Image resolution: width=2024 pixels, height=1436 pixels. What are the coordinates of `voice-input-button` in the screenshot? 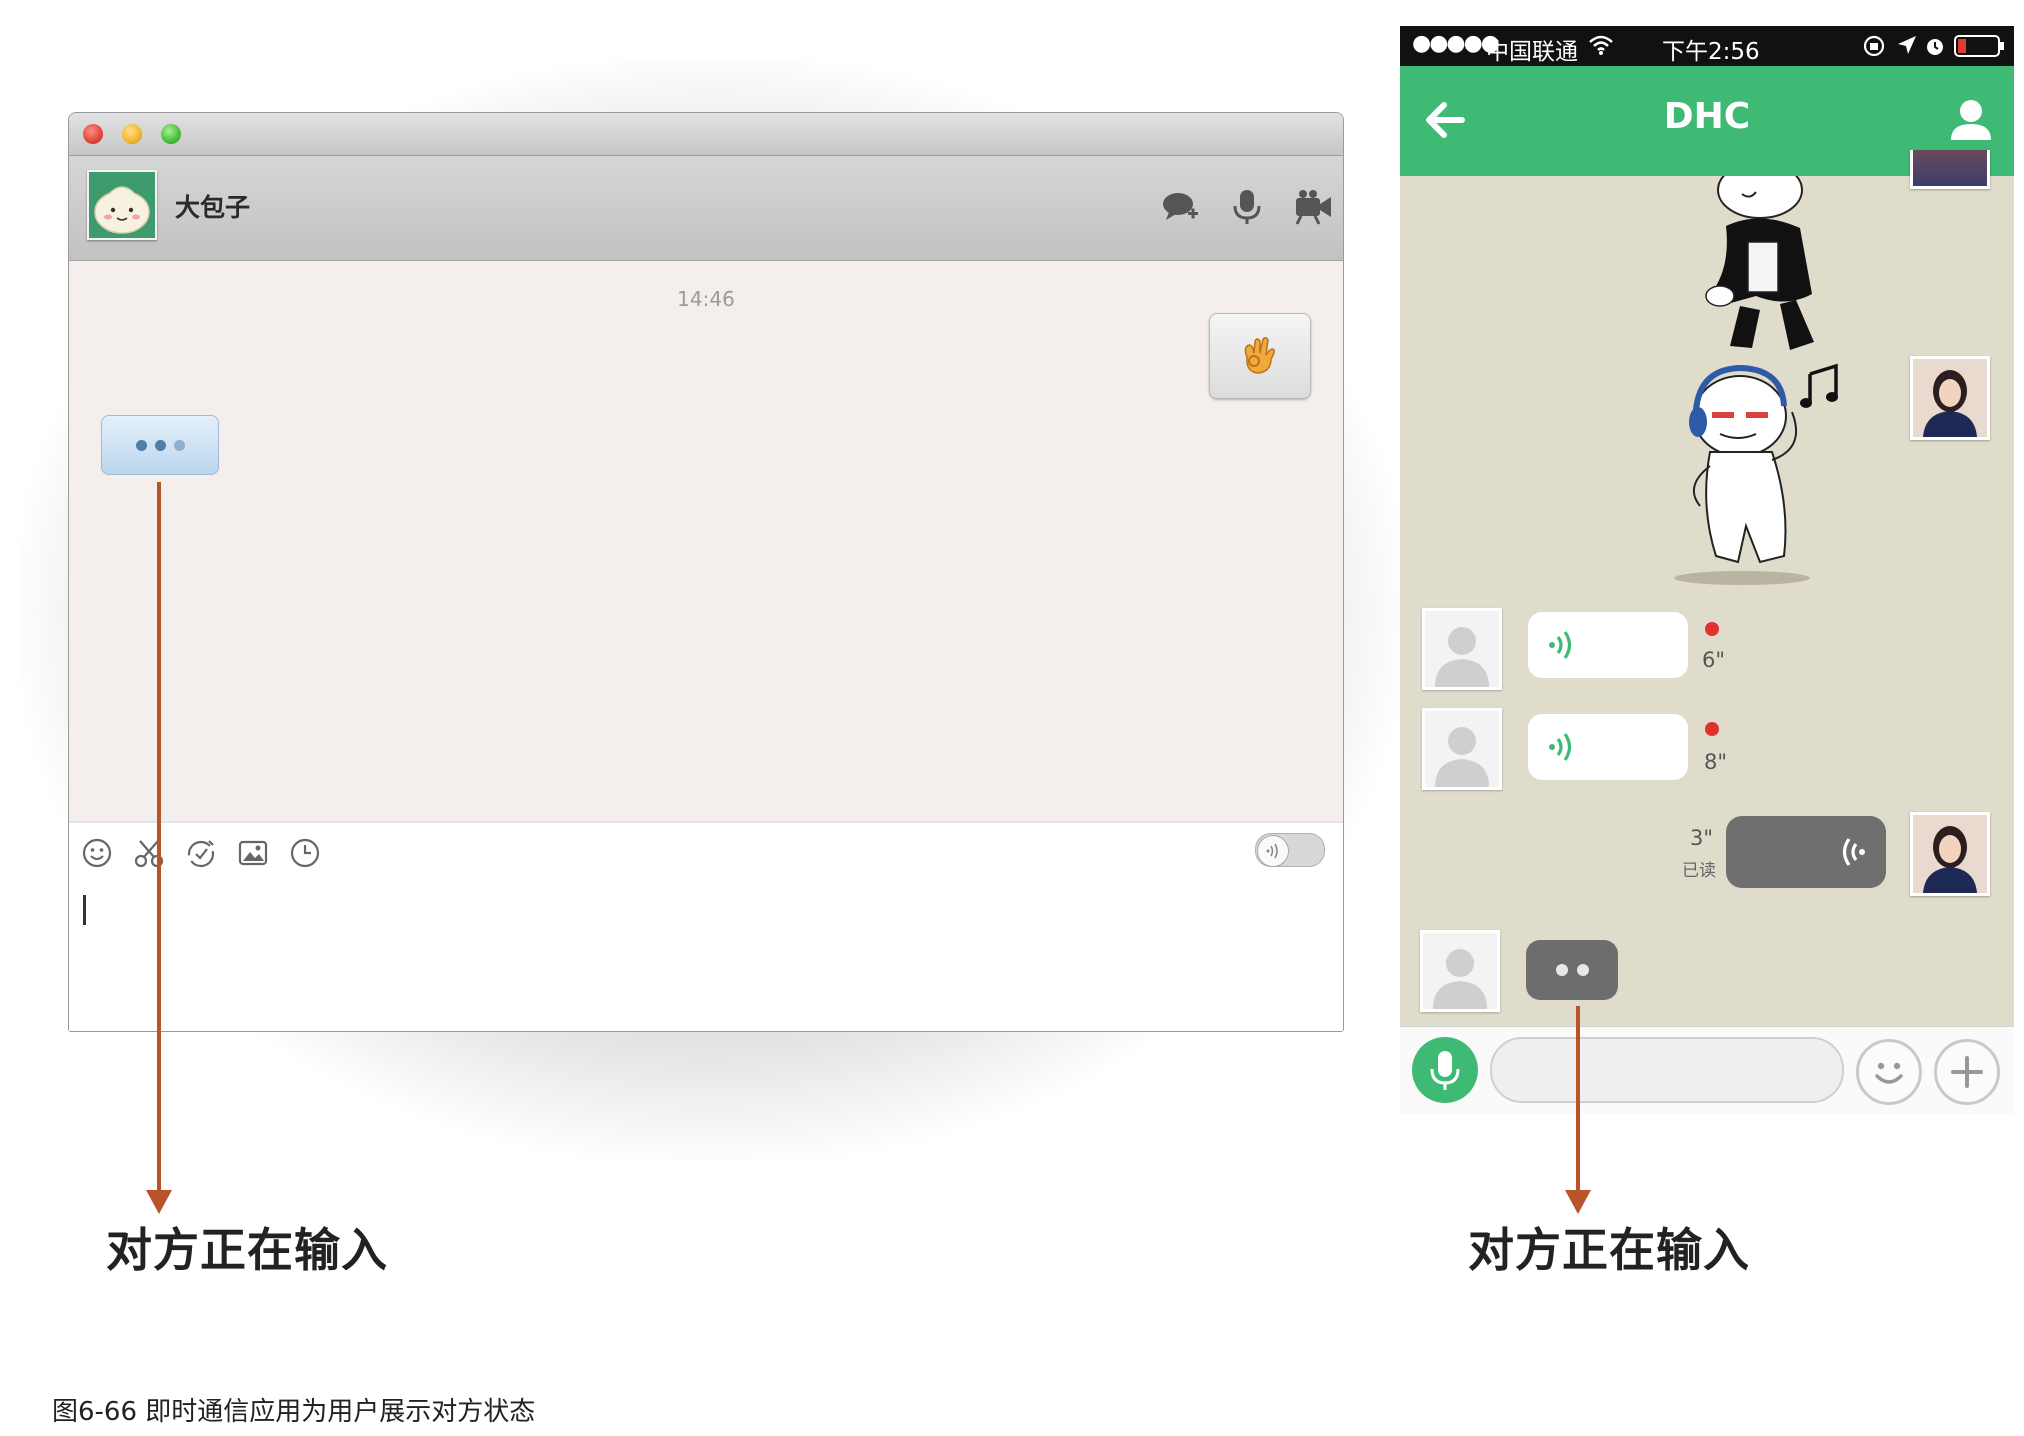 It's located at (1445, 1070).